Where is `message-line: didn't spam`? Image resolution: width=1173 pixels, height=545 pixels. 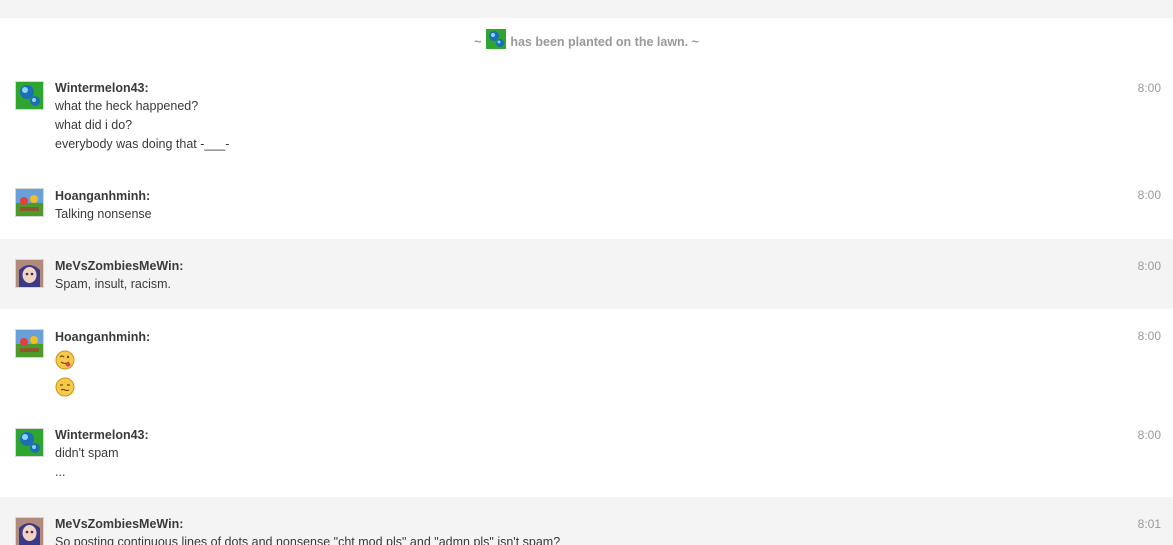 message-line: didn't spam is located at coordinates (87, 453).